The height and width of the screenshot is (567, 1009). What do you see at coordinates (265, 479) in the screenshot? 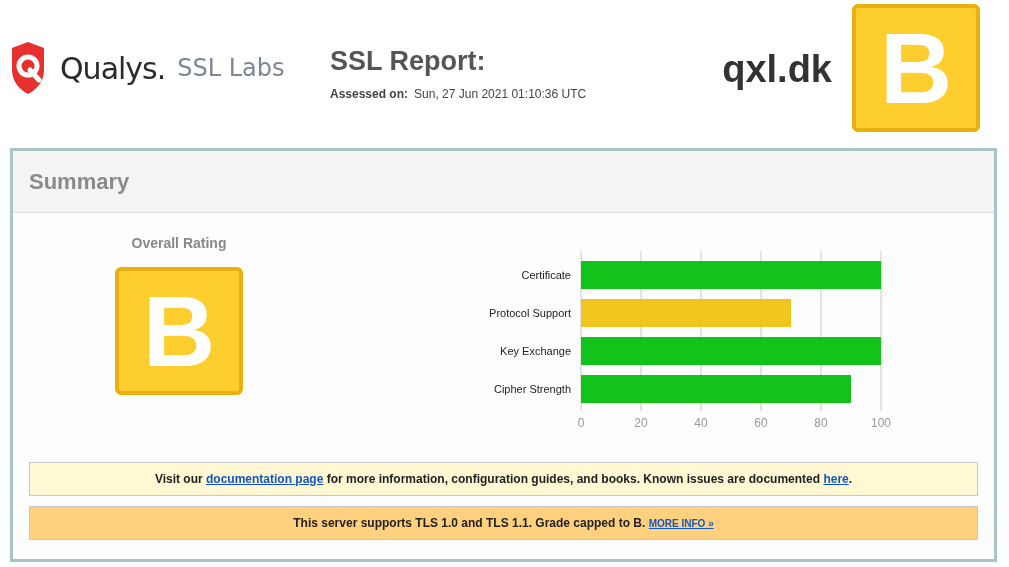
I see `notice-link: documentation page` at bounding box center [265, 479].